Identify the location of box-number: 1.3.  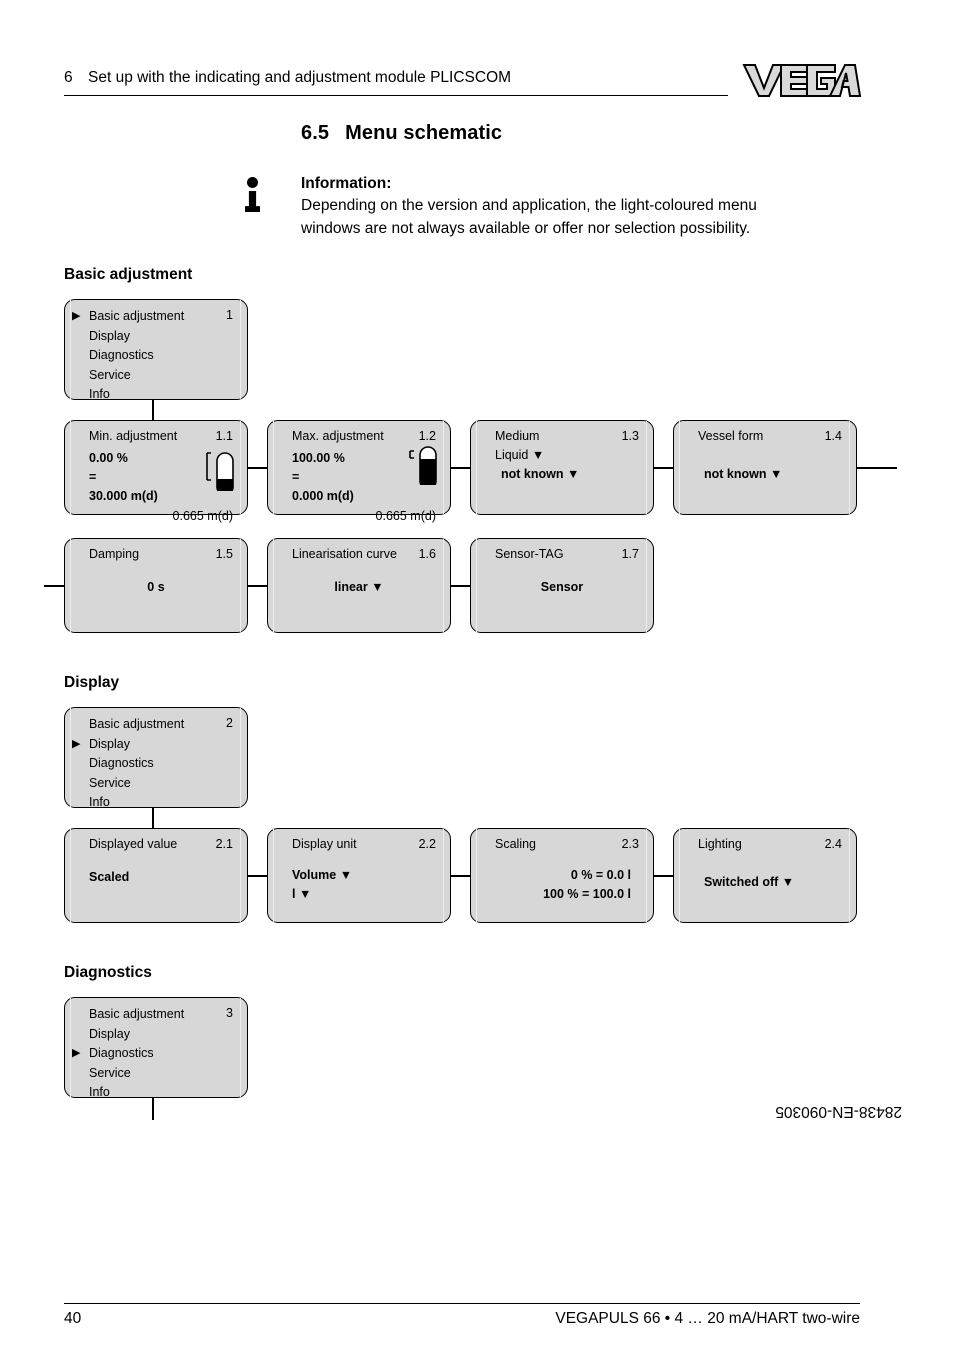
(630, 436).